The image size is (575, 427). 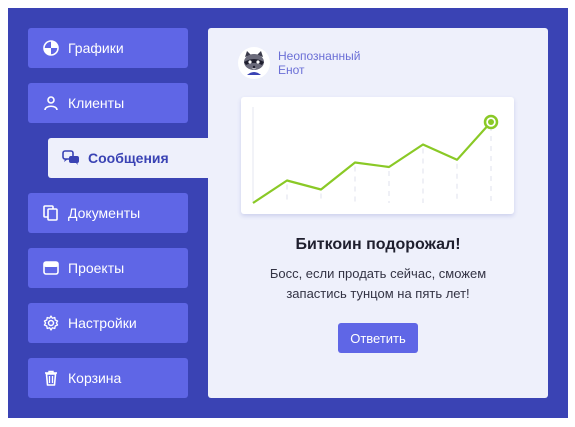 What do you see at coordinates (378, 244) in the screenshot?
I see `message-headline: Биткоин подорожал!` at bounding box center [378, 244].